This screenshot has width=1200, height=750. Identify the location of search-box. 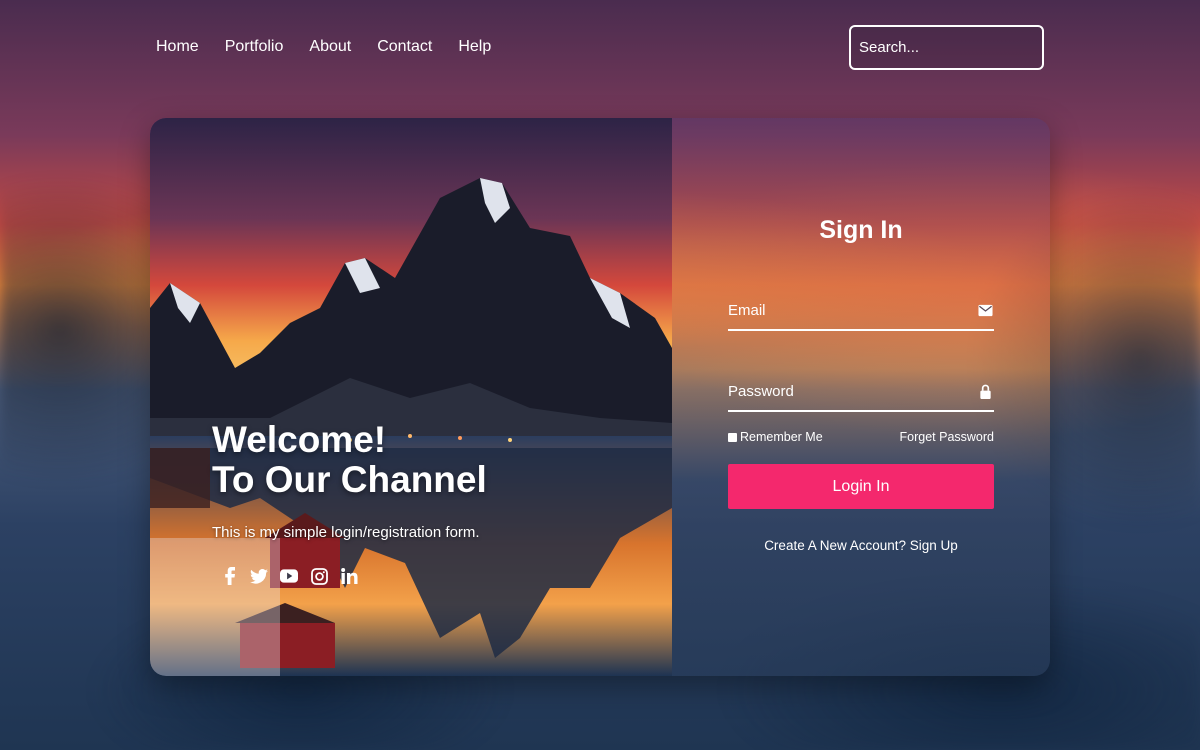
(953, 47).